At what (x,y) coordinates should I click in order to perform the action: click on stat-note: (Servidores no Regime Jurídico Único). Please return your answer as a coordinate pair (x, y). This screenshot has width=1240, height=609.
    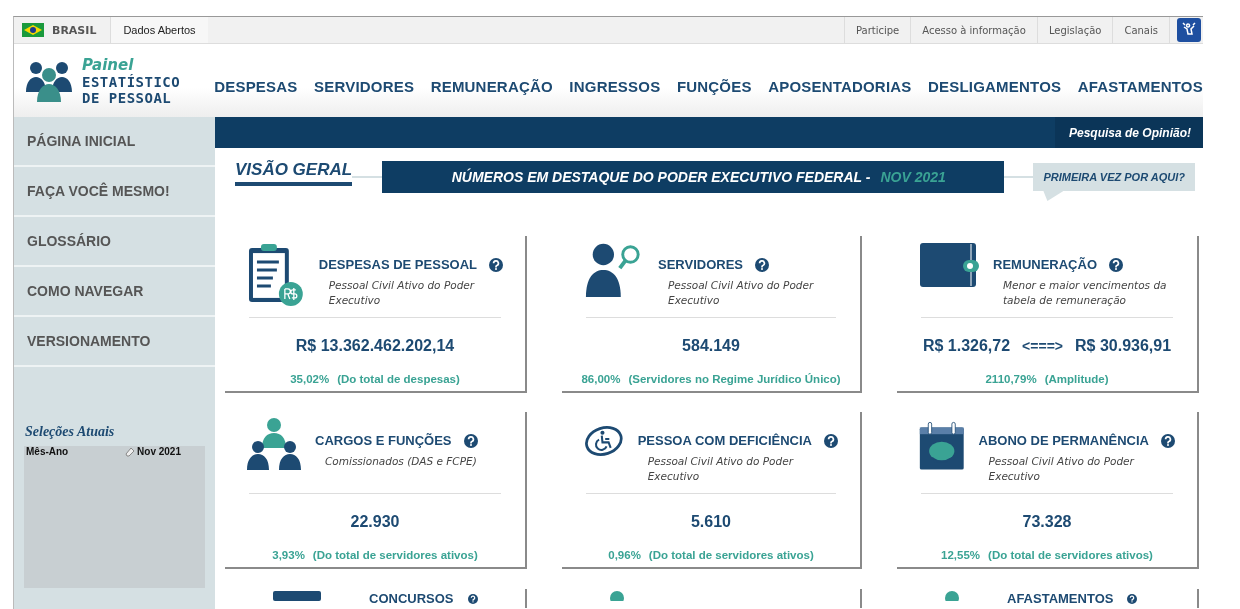
    Looking at the image, I should click on (734, 379).